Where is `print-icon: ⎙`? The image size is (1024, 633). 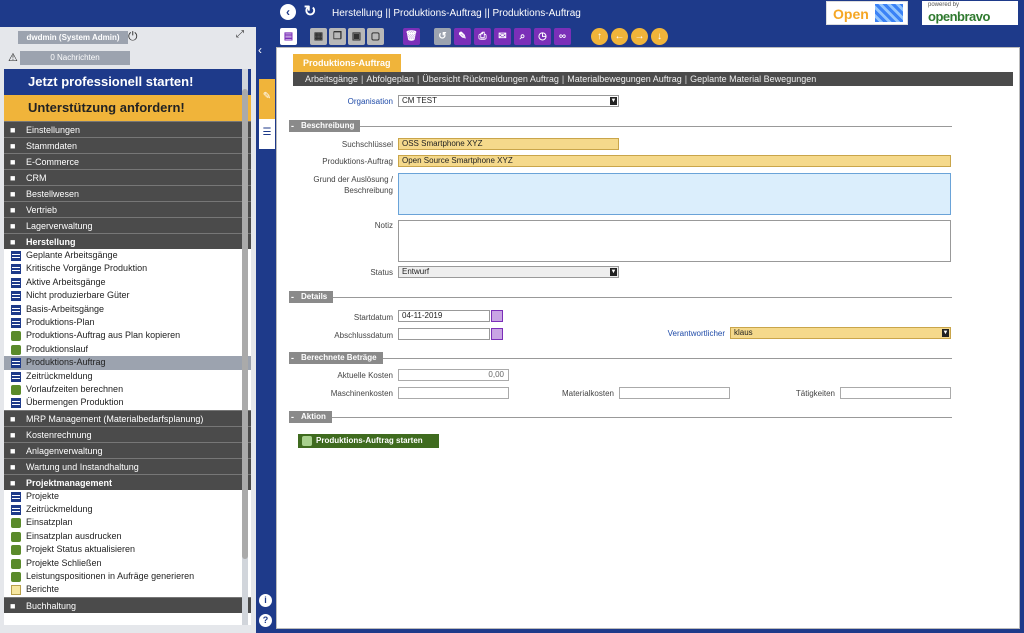 print-icon: ⎙ is located at coordinates (482, 36).